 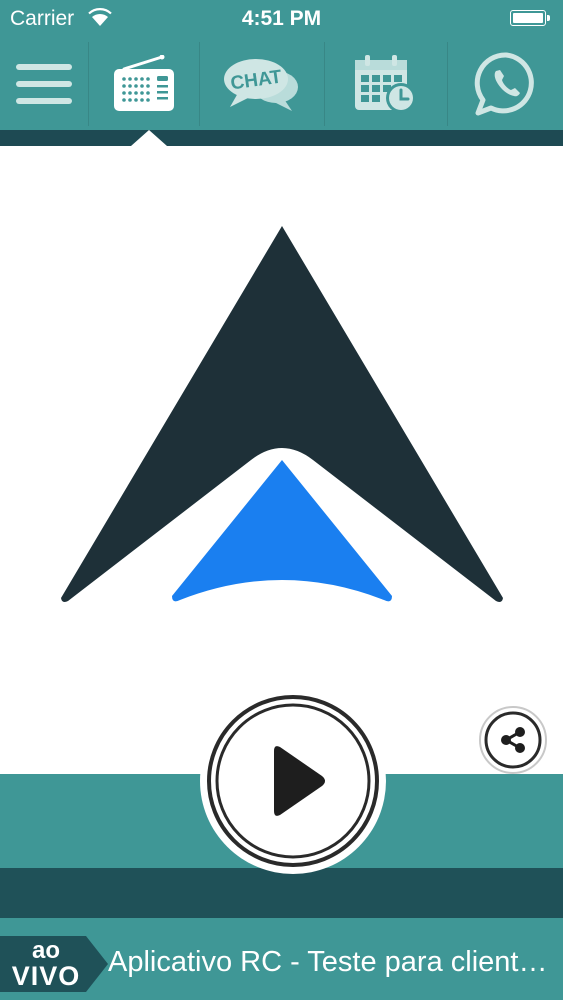 I want to click on menu-icon, so click(x=44, y=84).